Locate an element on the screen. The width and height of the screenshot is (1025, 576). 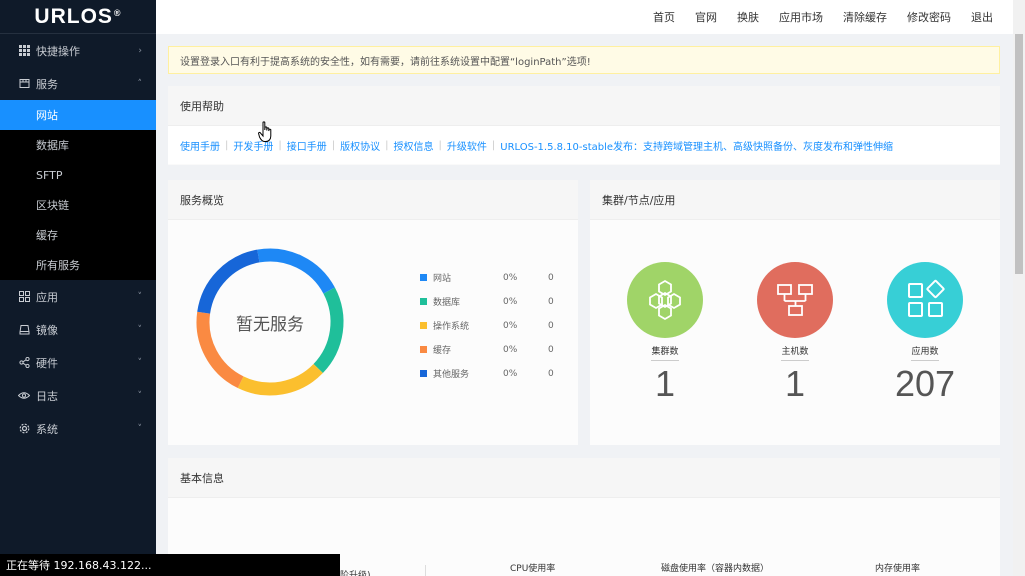
network-hosts-icon is located at coordinates (795, 300).